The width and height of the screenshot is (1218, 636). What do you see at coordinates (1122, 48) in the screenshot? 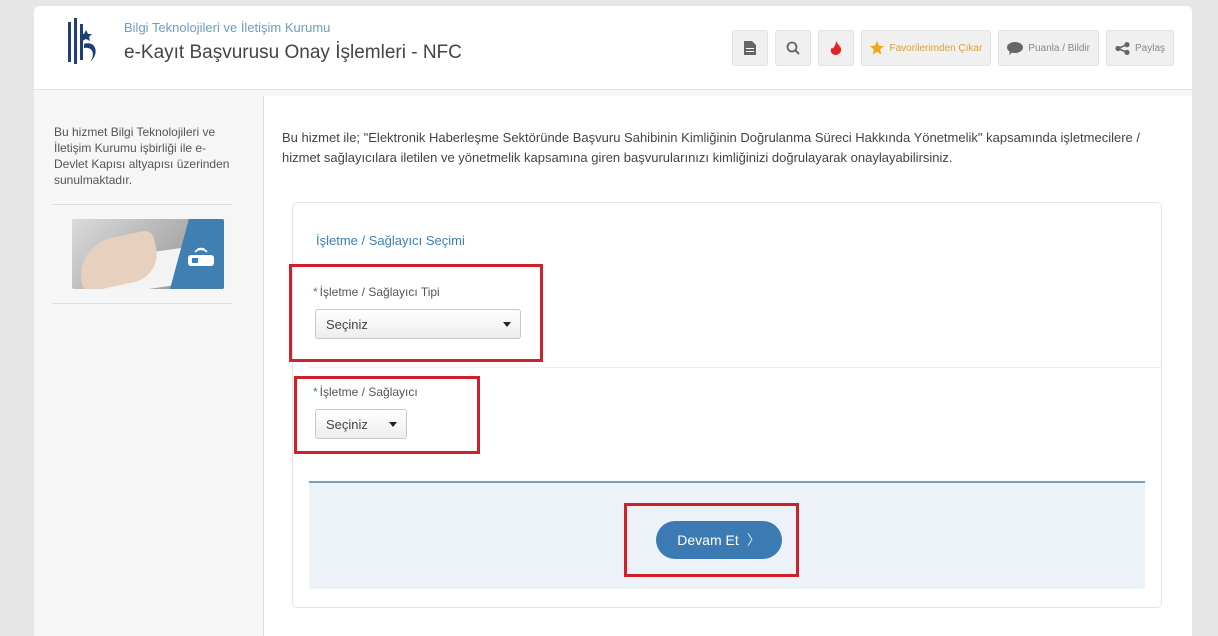
I see `share-icon` at bounding box center [1122, 48].